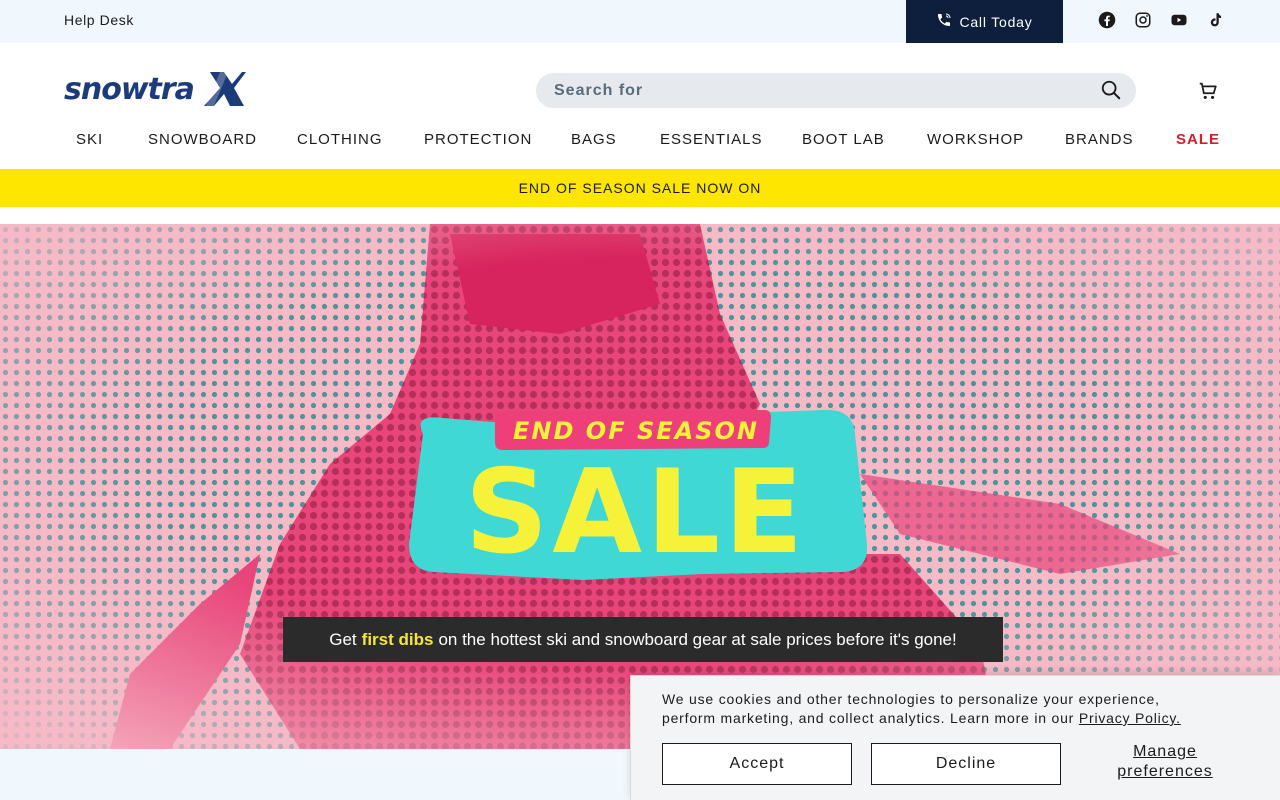 This screenshot has width=1280, height=800. Describe the element at coordinates (89, 139) in the screenshot. I see `nav-ski: SKI` at that location.